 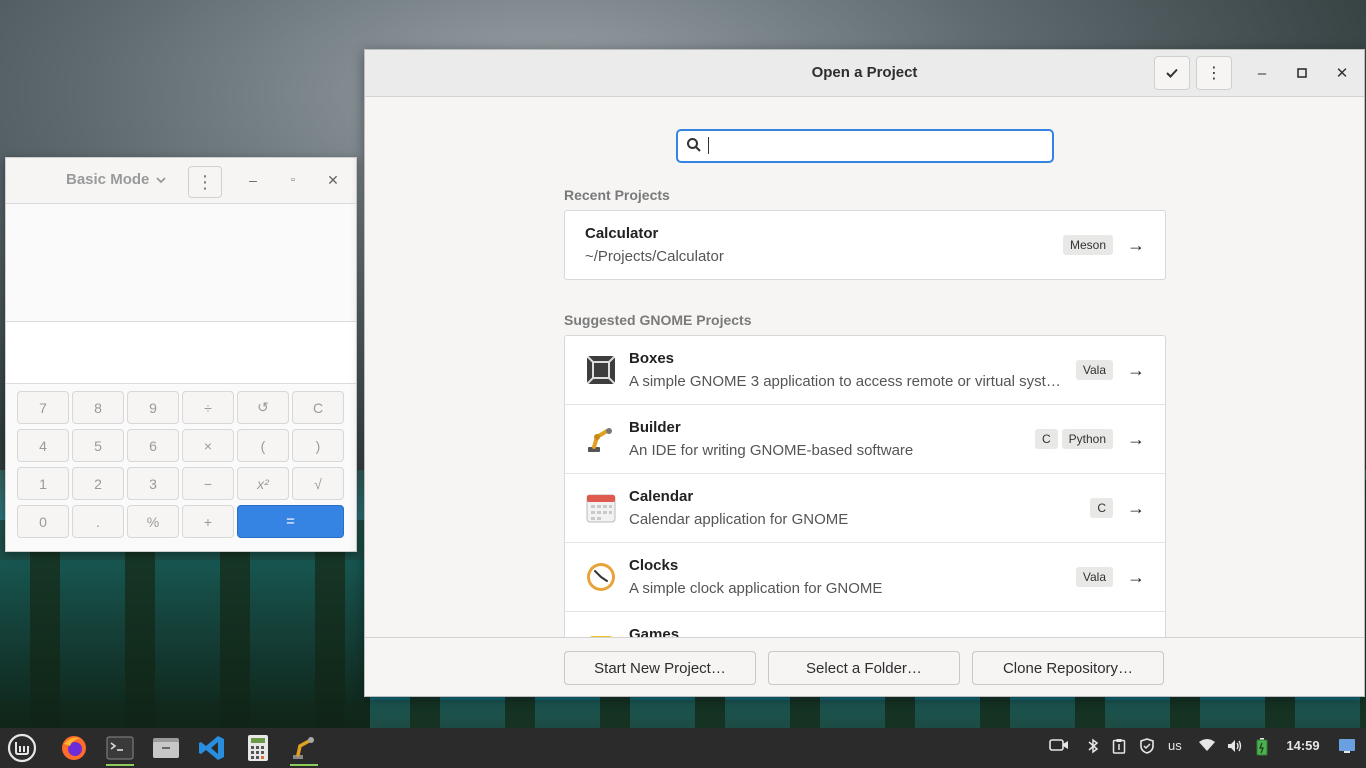 I want to click on project-search-input, so click(x=865, y=146).